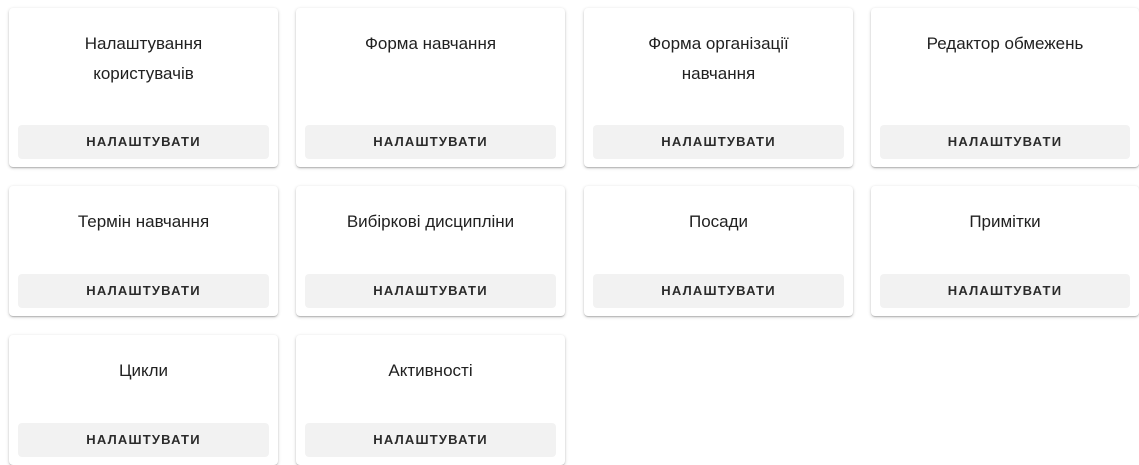 The height and width of the screenshot is (465, 1139). I want to click on card-study-organization-form: Форма організації навчання НАЛАШТУВАТИ, so click(718, 87).